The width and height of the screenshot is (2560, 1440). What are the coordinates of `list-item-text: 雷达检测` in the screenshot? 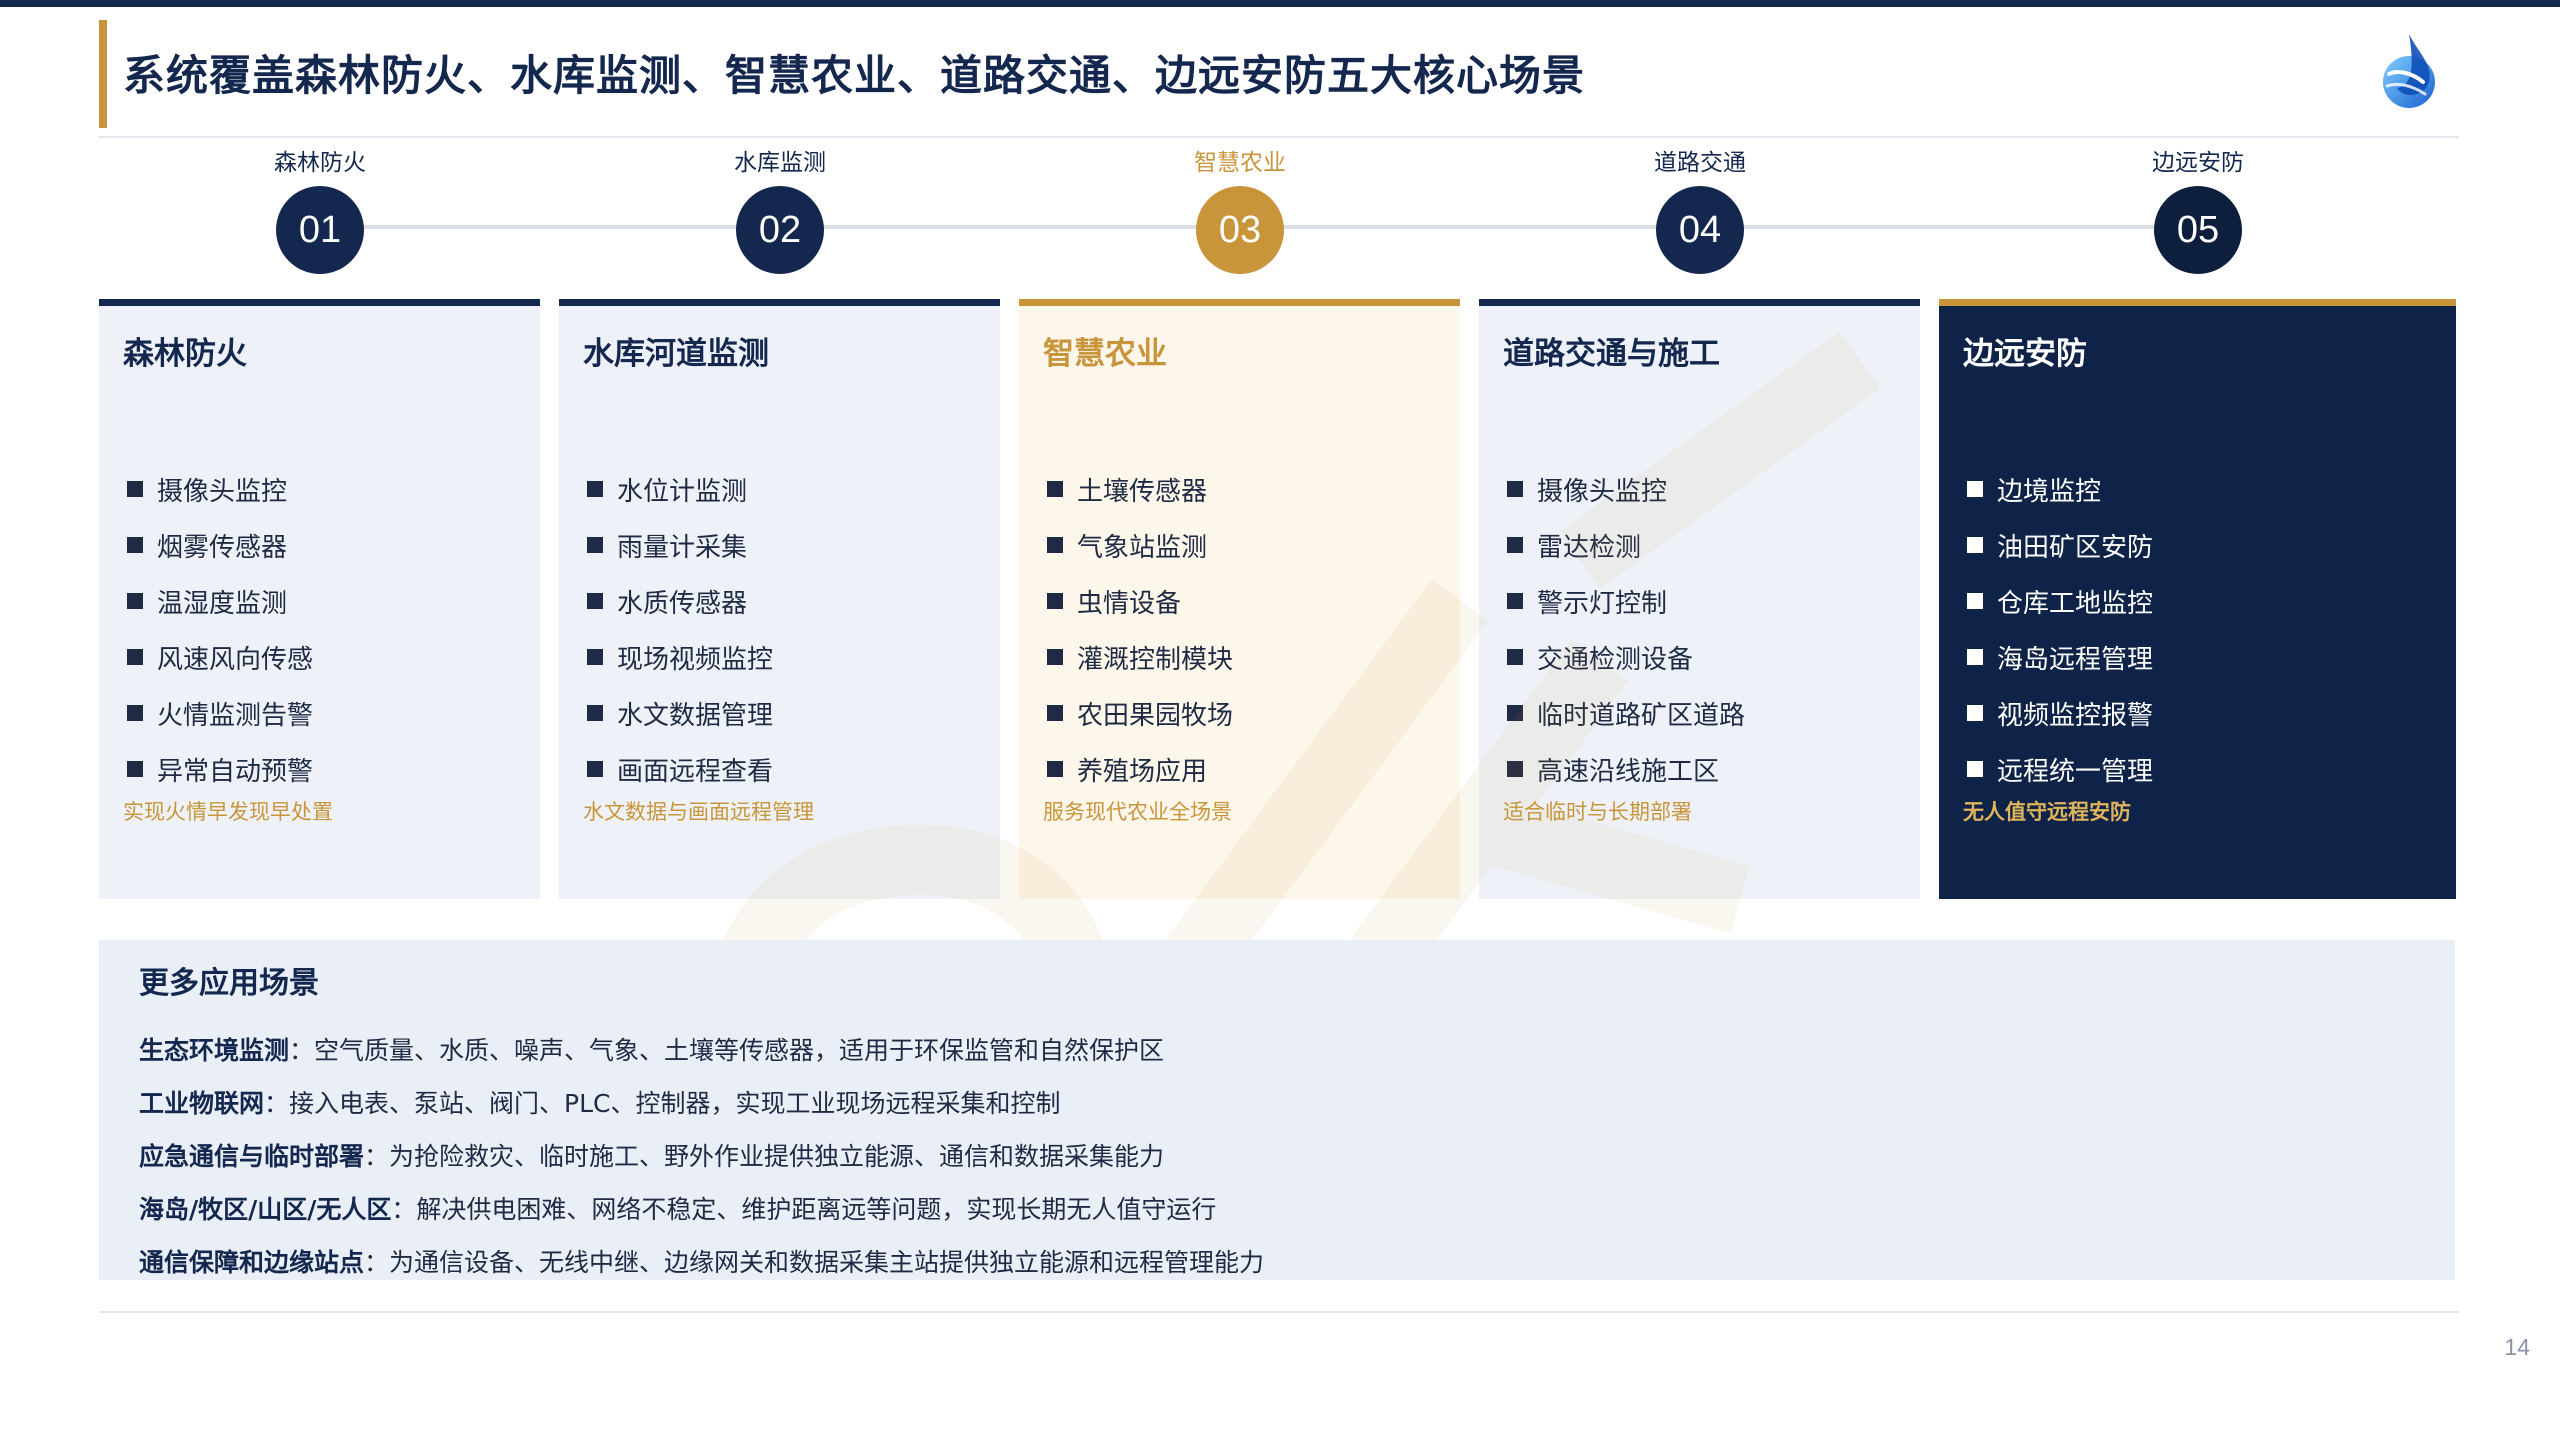 It's located at (1589, 547).